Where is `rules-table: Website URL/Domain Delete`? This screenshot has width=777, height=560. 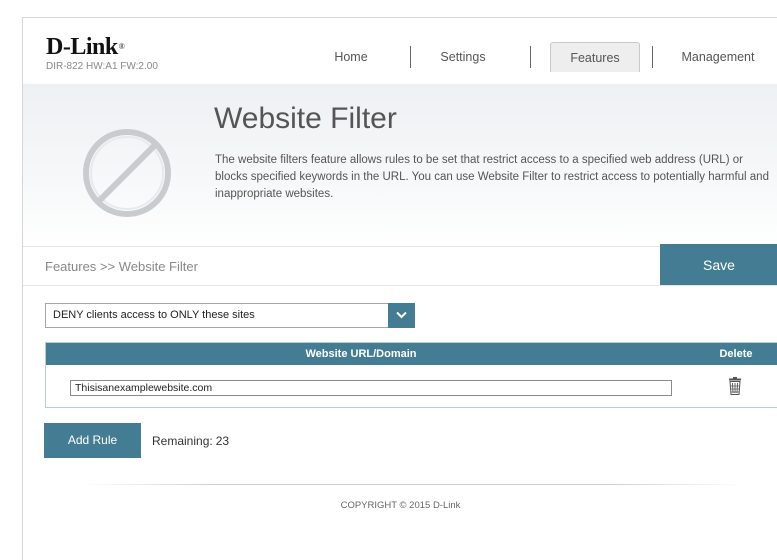 rules-table: Website URL/Domain Delete is located at coordinates (411, 375).